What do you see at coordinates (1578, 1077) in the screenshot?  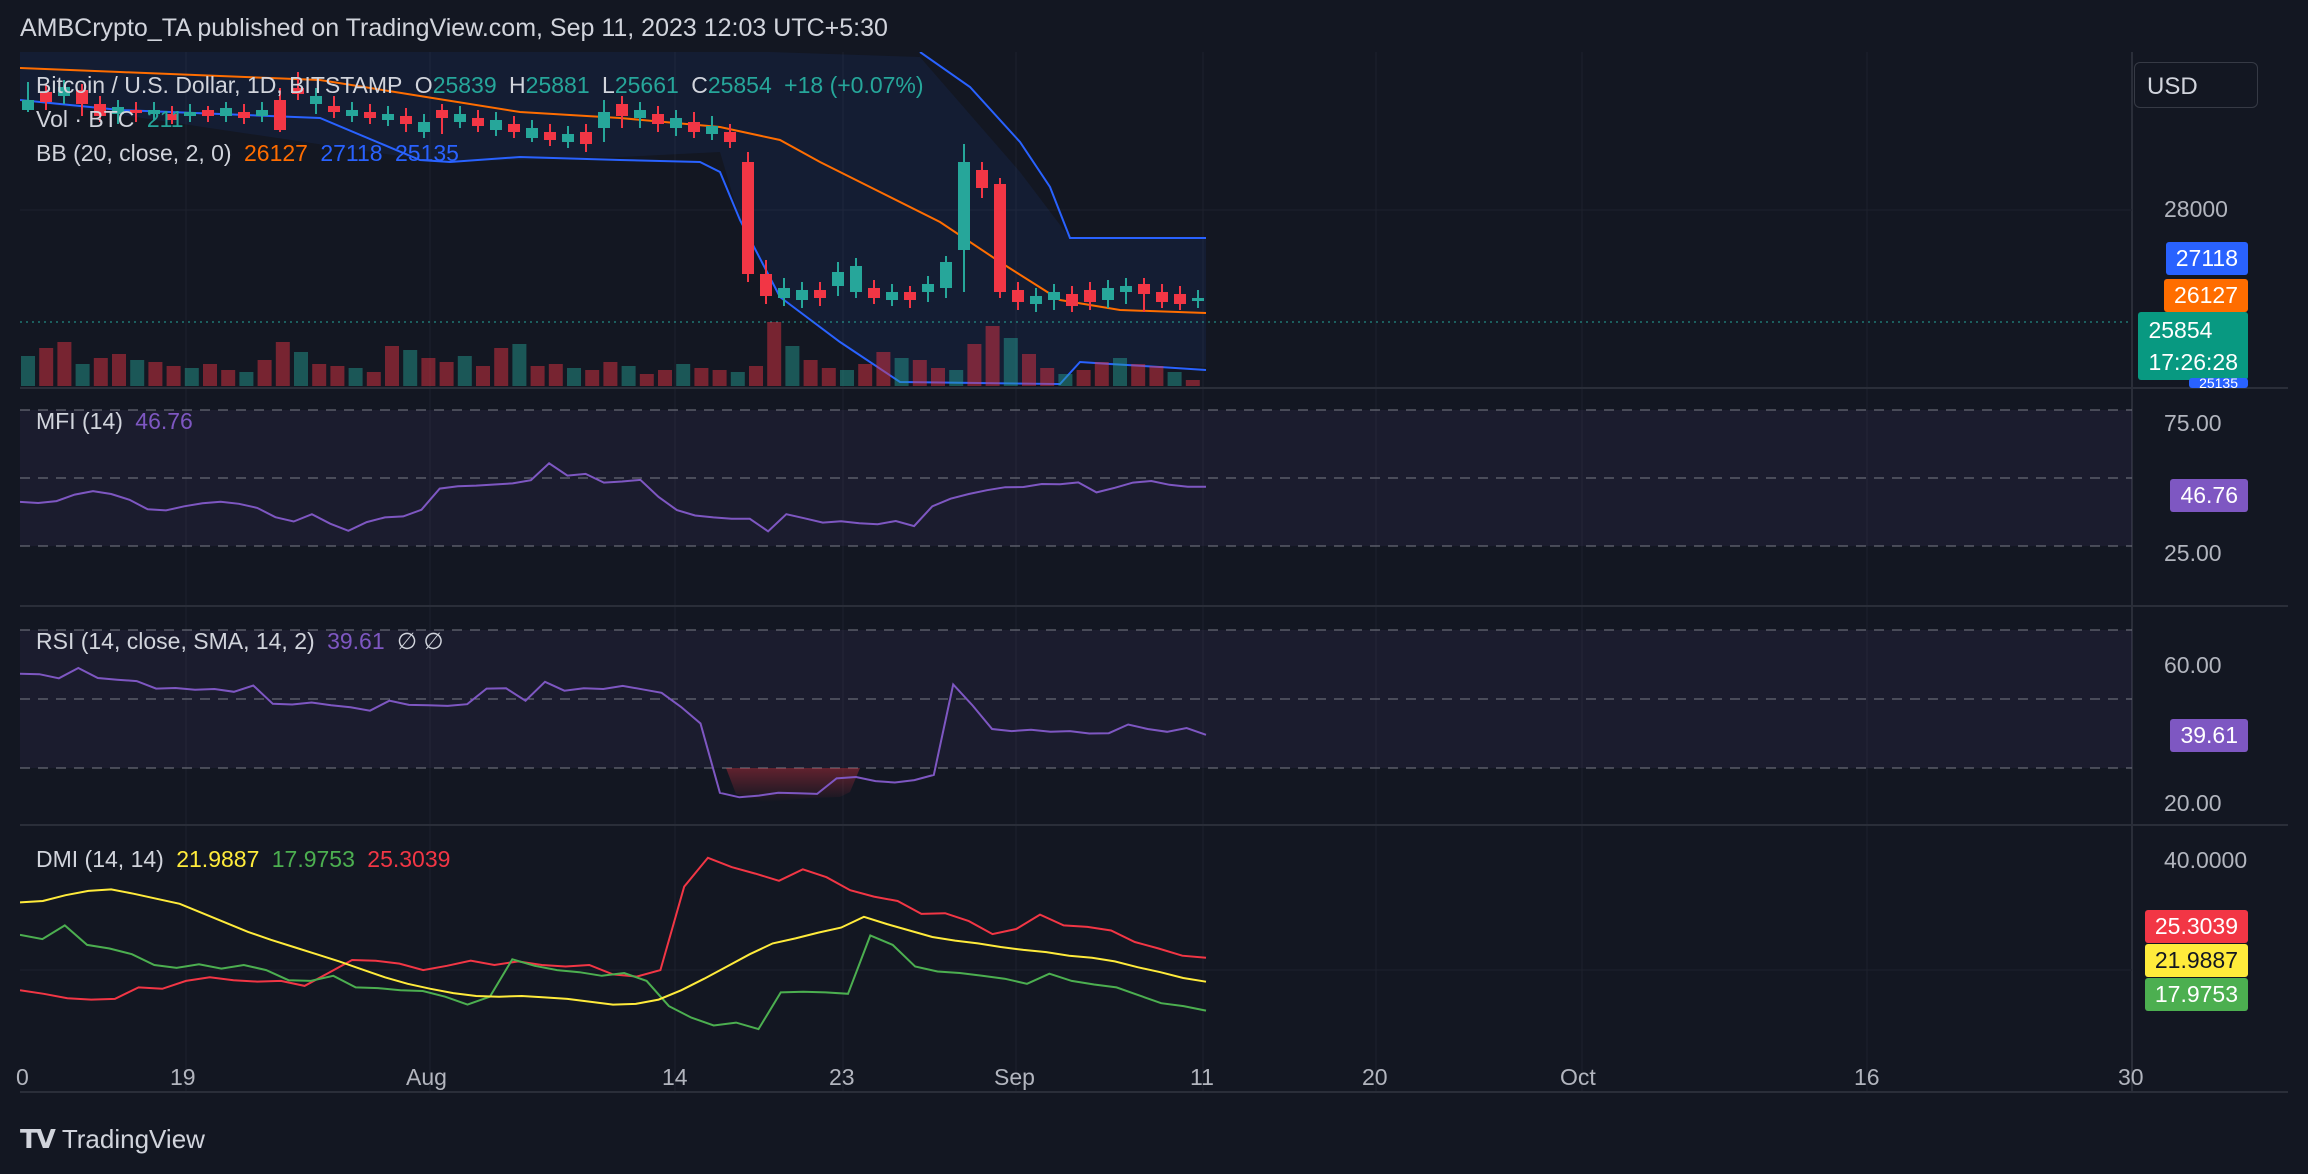 I see `time-label: Oct` at bounding box center [1578, 1077].